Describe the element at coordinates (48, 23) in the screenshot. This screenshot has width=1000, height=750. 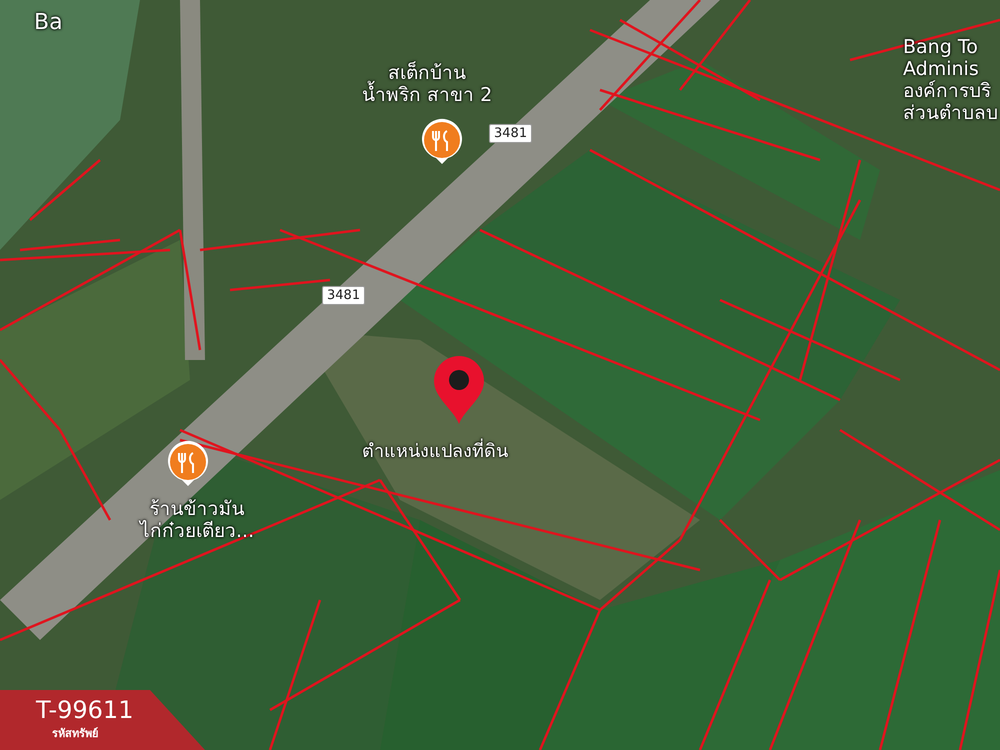
I see `place-label: Ba` at that location.